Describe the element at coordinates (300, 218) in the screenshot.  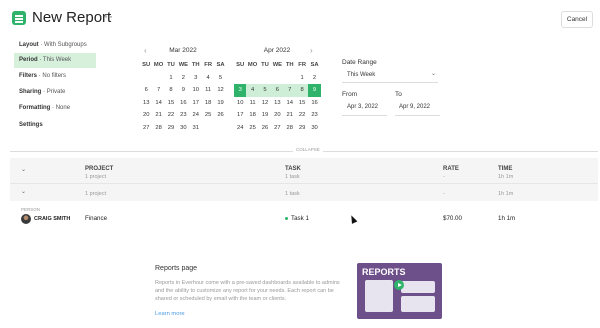
I see `row-task: Task 1` at that location.